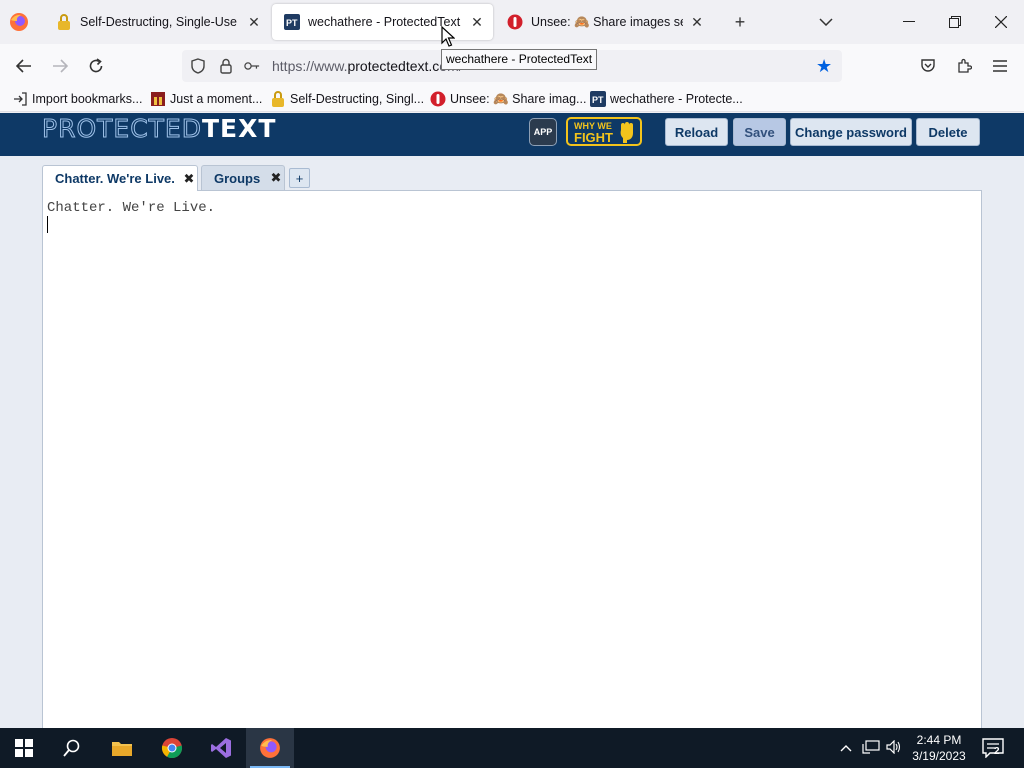 This screenshot has height=768, width=1024. What do you see at coordinates (740, 22) in the screenshot?
I see `new-tab-plus-icon: +` at bounding box center [740, 22].